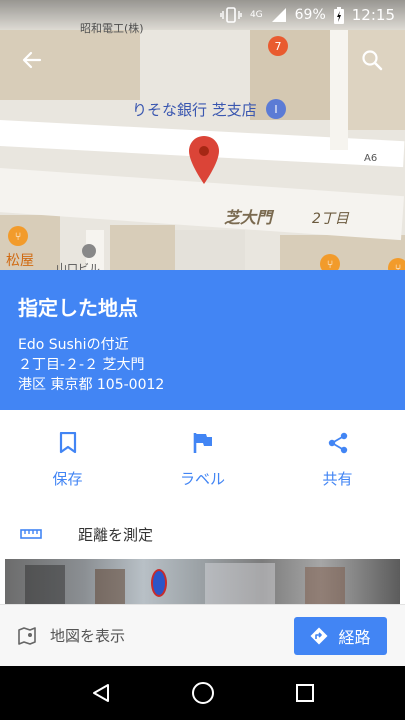  I want to click on bookmark-icon, so click(67, 442).